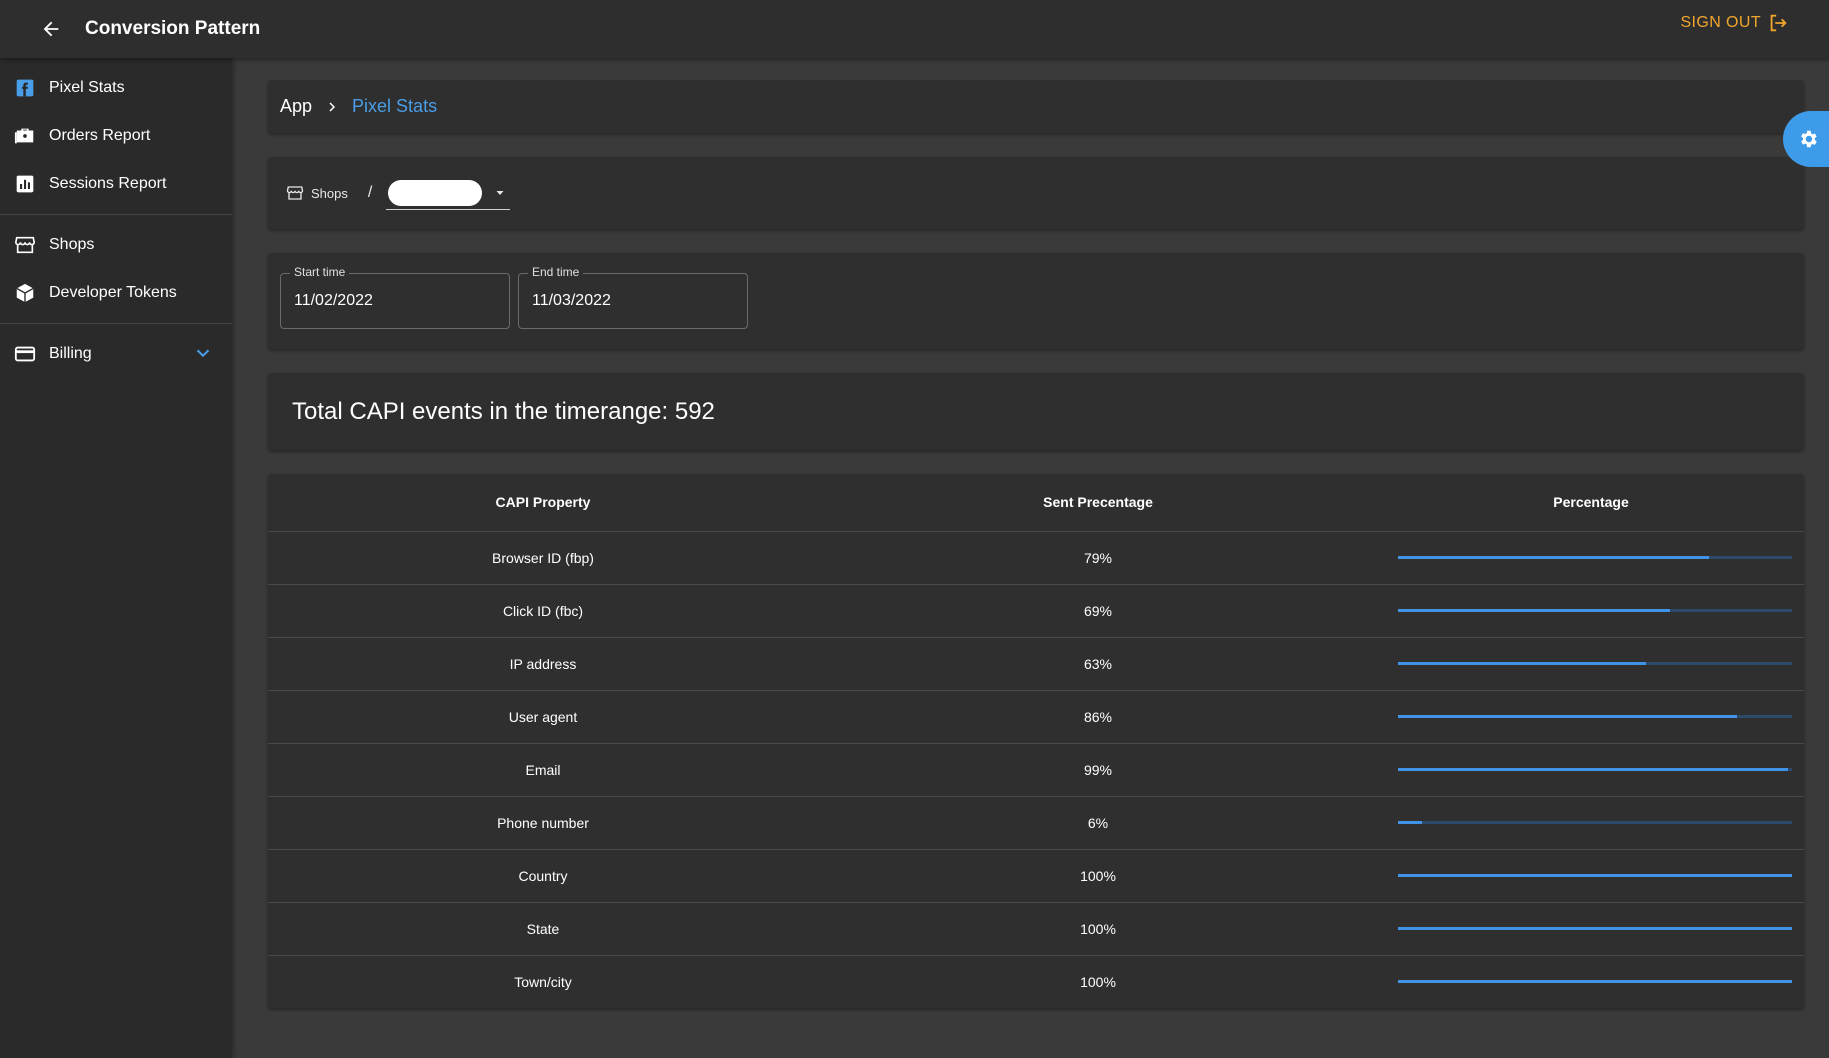  I want to click on cell-sent-percentage: 86%, so click(1098, 717).